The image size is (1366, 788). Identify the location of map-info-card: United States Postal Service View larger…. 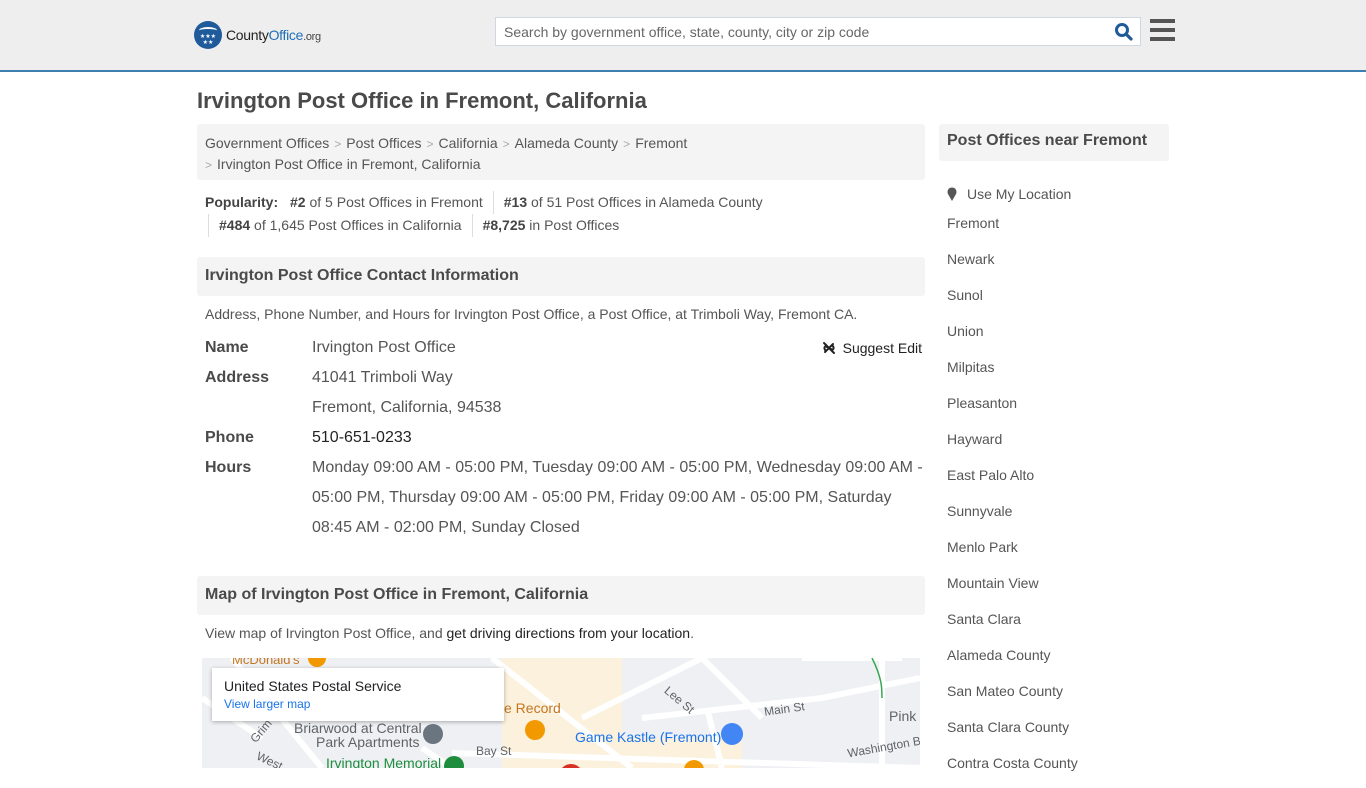
(358, 694).